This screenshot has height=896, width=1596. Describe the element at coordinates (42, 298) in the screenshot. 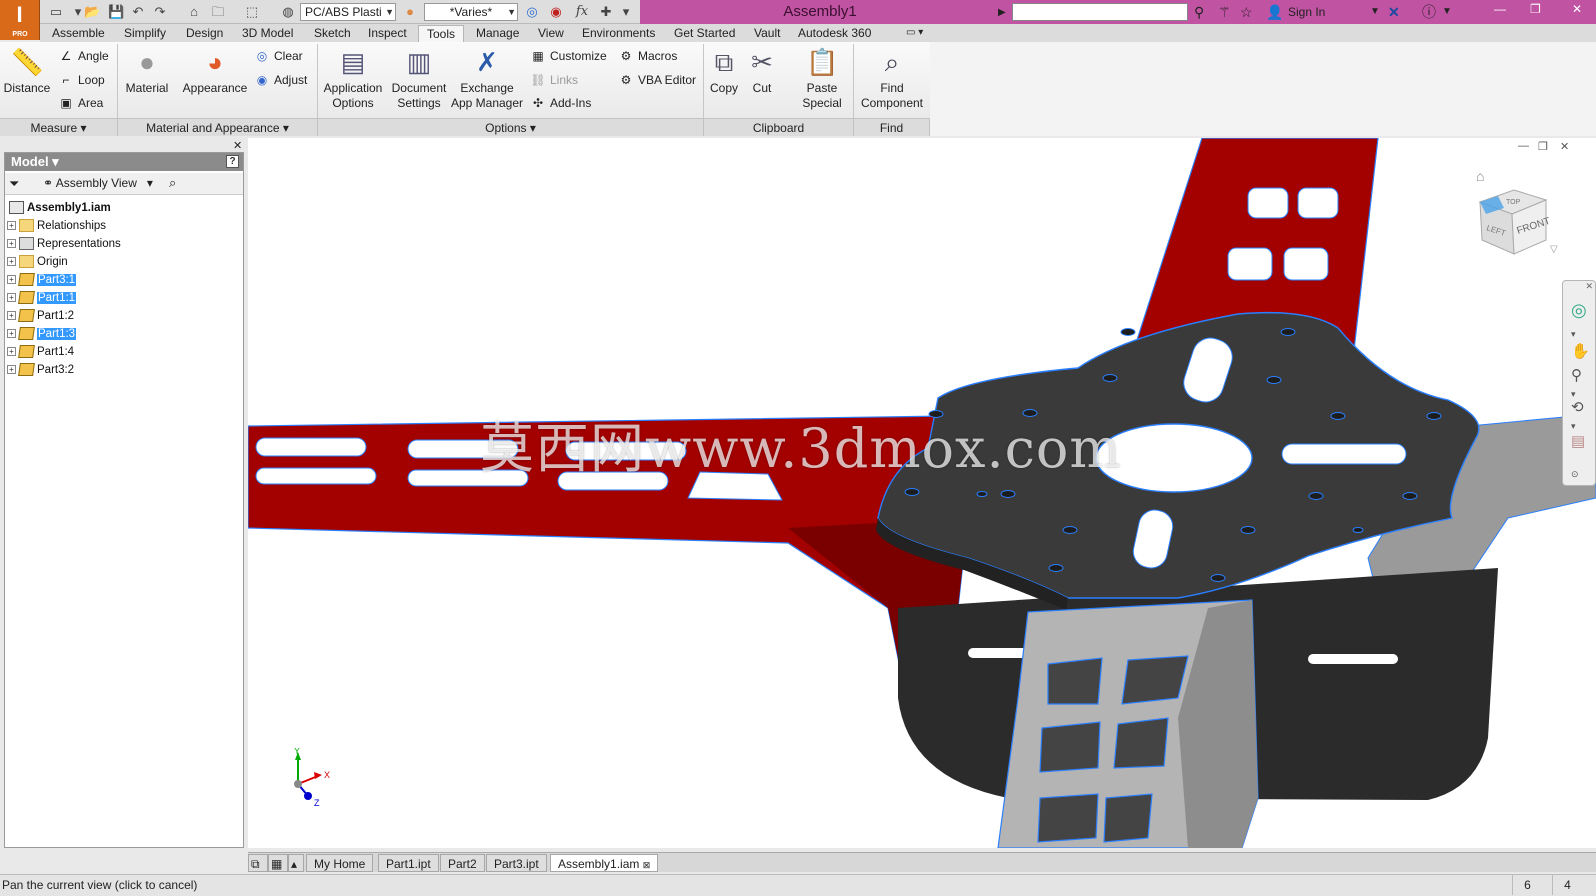

I see `tree-node-part: + Part1:1` at that location.